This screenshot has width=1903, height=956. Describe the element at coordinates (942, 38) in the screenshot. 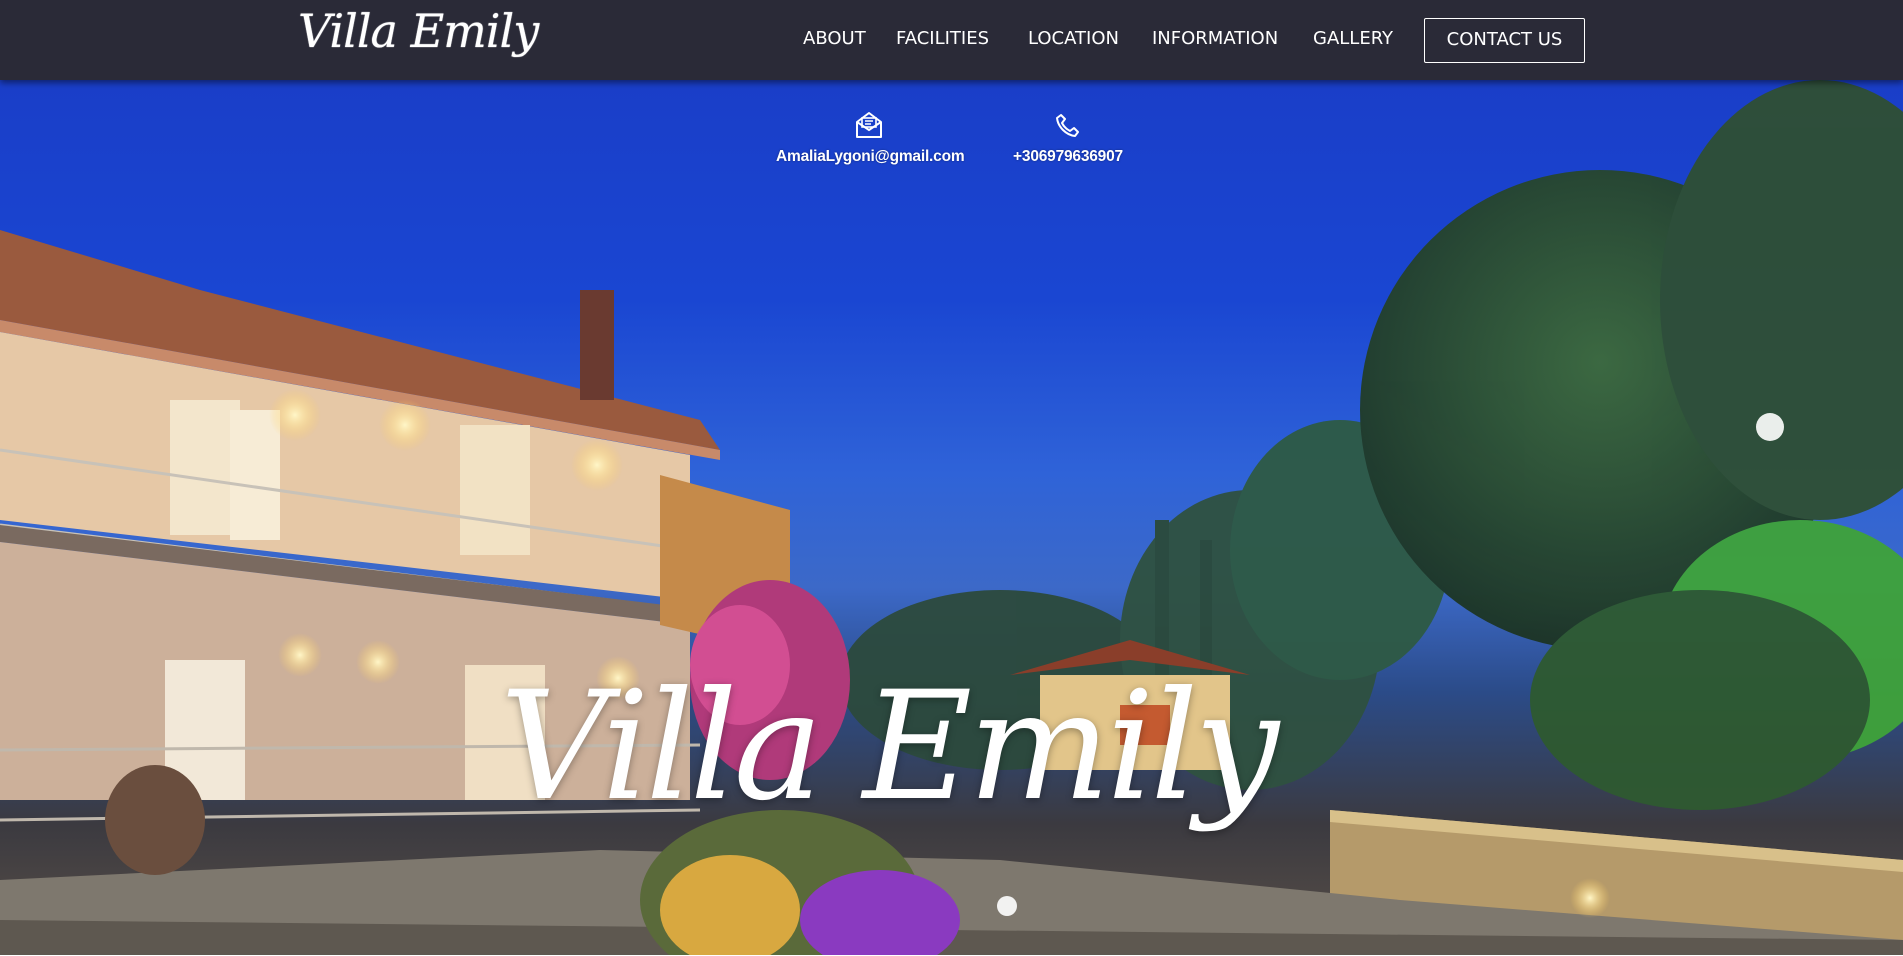

I see `nav-facilities: FACILITIES` at that location.